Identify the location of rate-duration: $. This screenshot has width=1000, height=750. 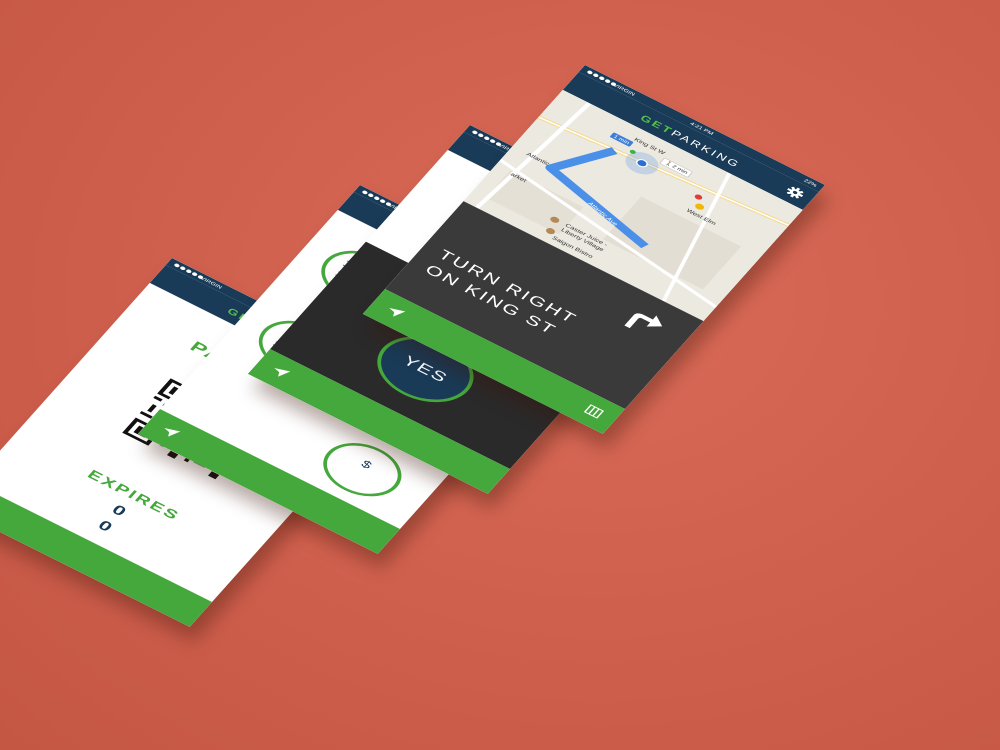
(366, 465).